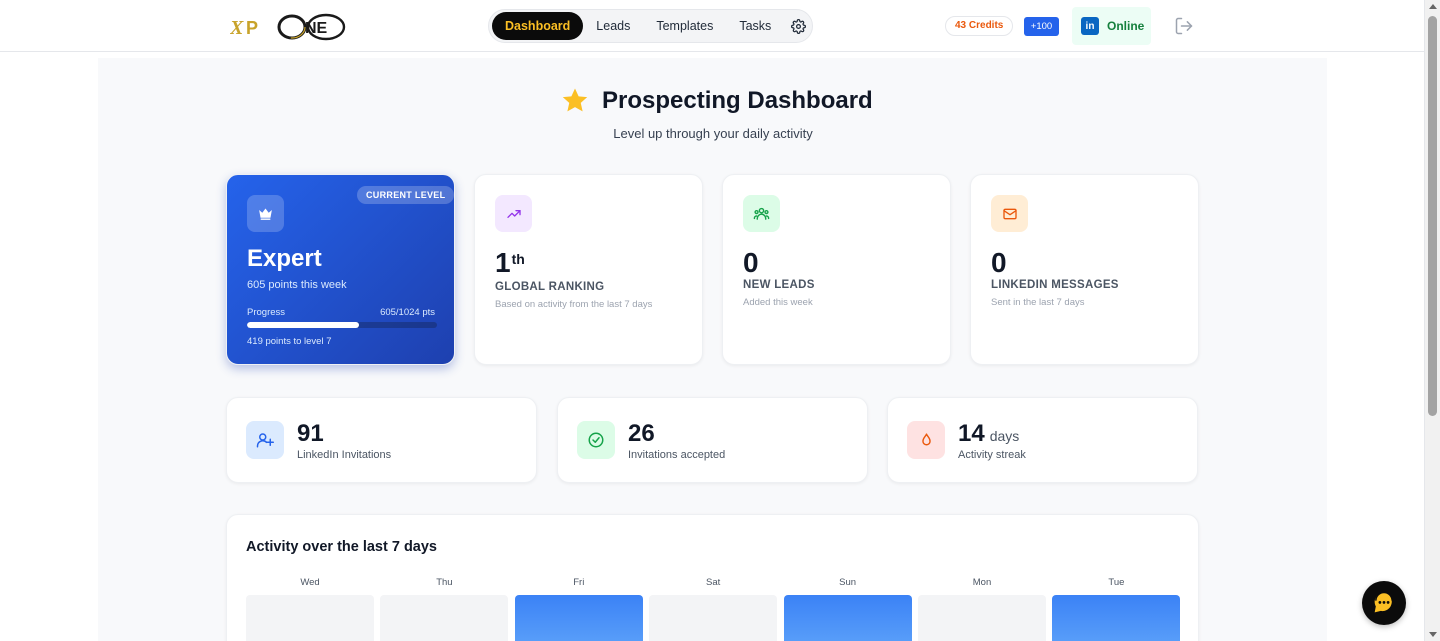 The width and height of the screenshot is (1440, 641). Describe the element at coordinates (1126, 26) in the screenshot. I see `linkedin-status-label: Online` at that location.